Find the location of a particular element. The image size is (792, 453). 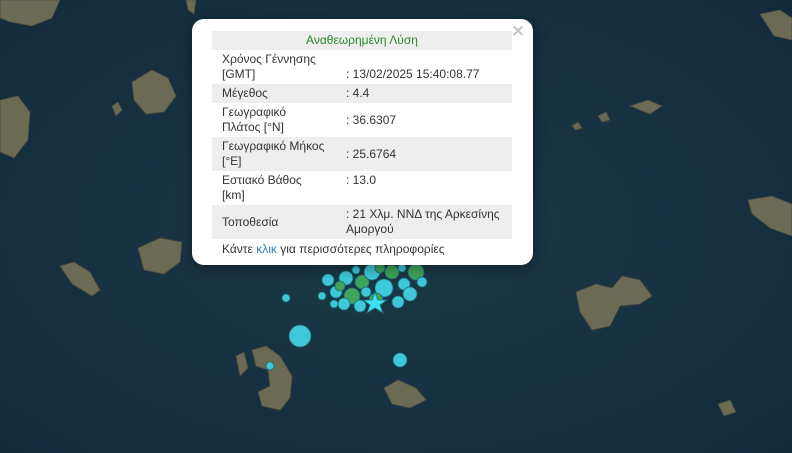

more-info-text: Κάντε κλικ για περισσότερες πληροφορίες is located at coordinates (362, 249).